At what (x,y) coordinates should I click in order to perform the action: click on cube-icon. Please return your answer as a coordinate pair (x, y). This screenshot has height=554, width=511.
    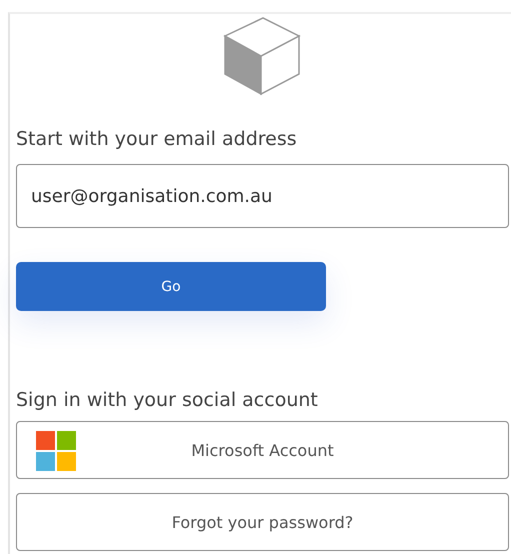
    Looking at the image, I should click on (261, 56).